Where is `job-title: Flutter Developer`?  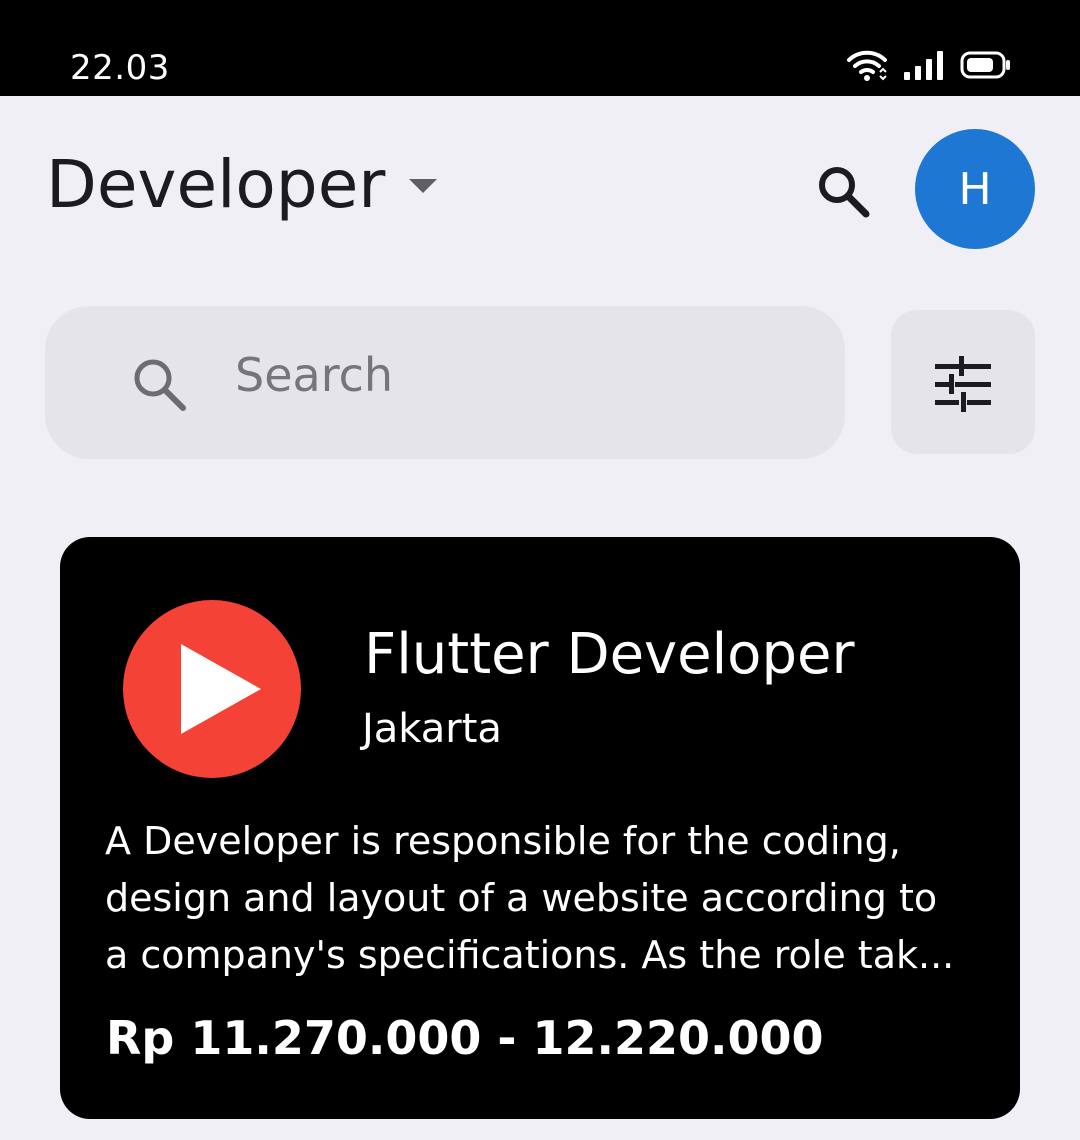 job-title: Flutter Developer is located at coordinates (609, 654).